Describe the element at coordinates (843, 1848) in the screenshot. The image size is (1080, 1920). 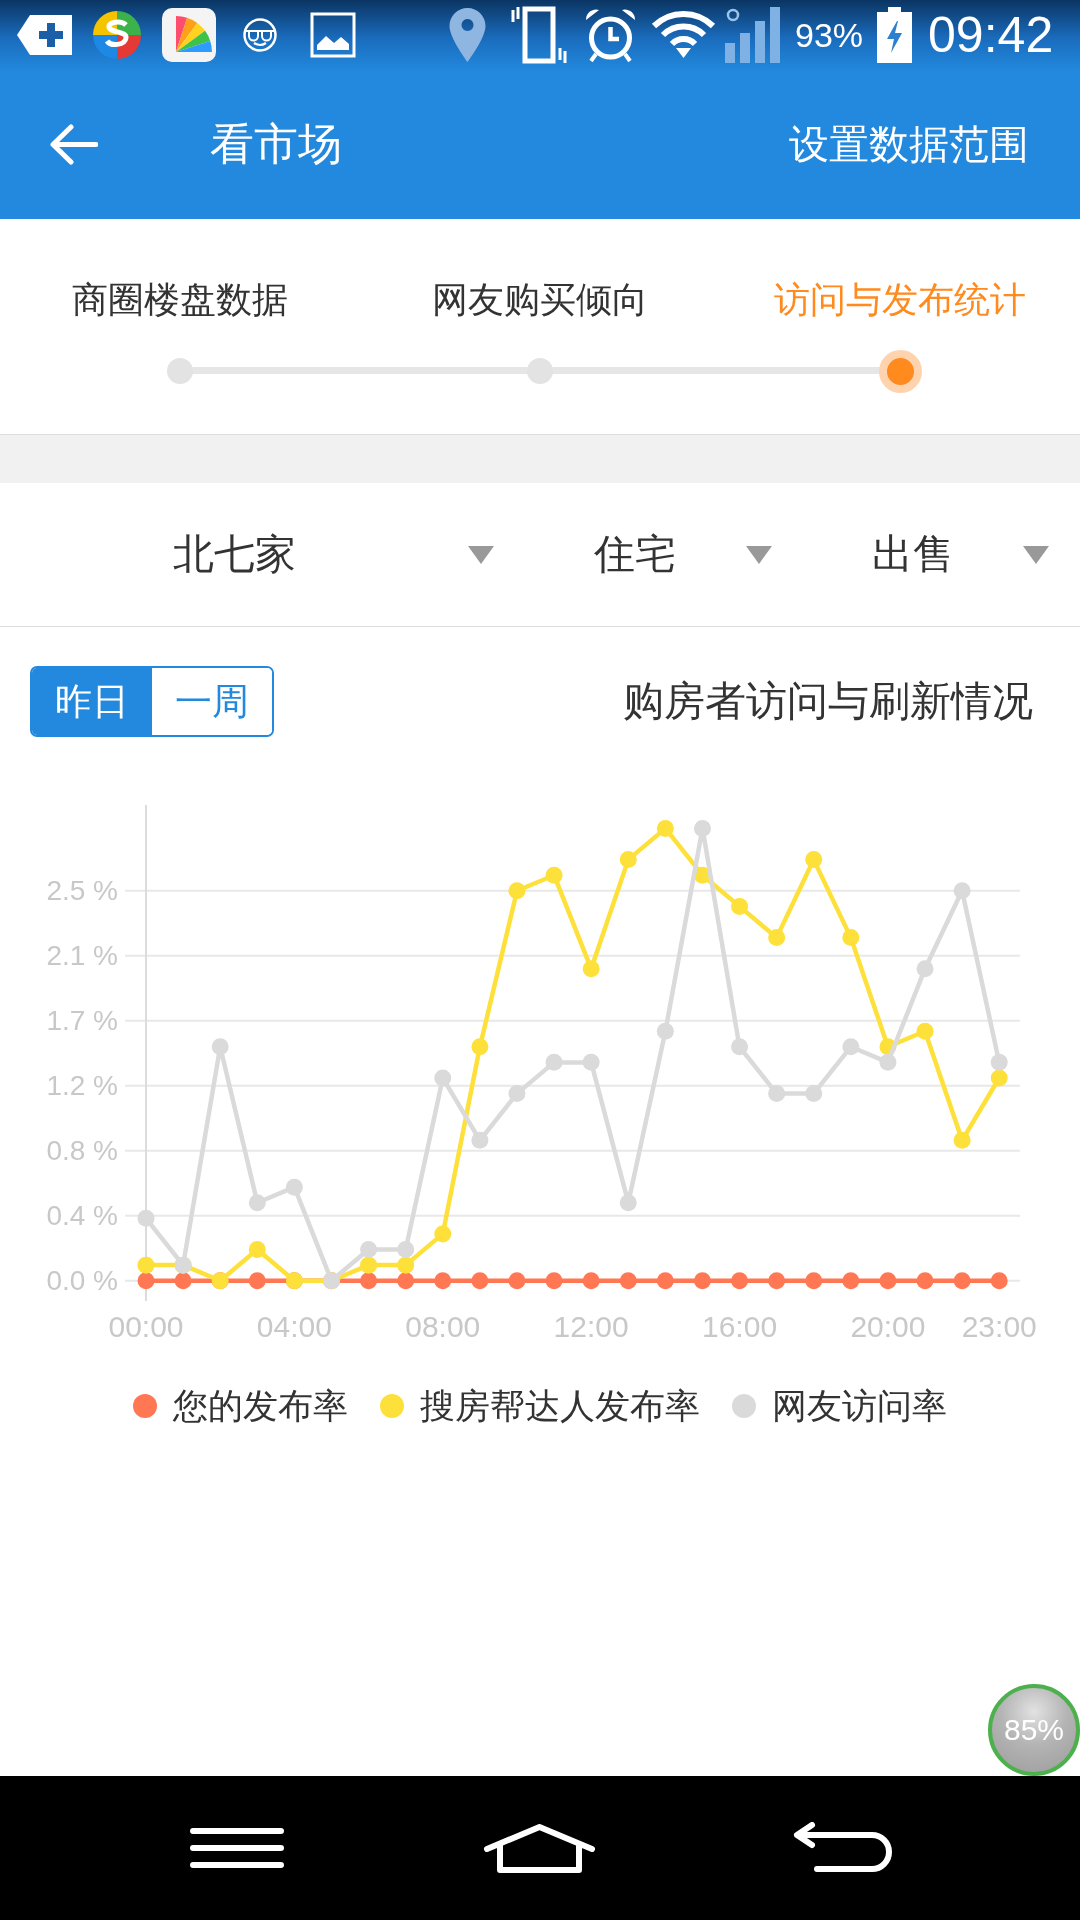
I see `back-icon` at that location.